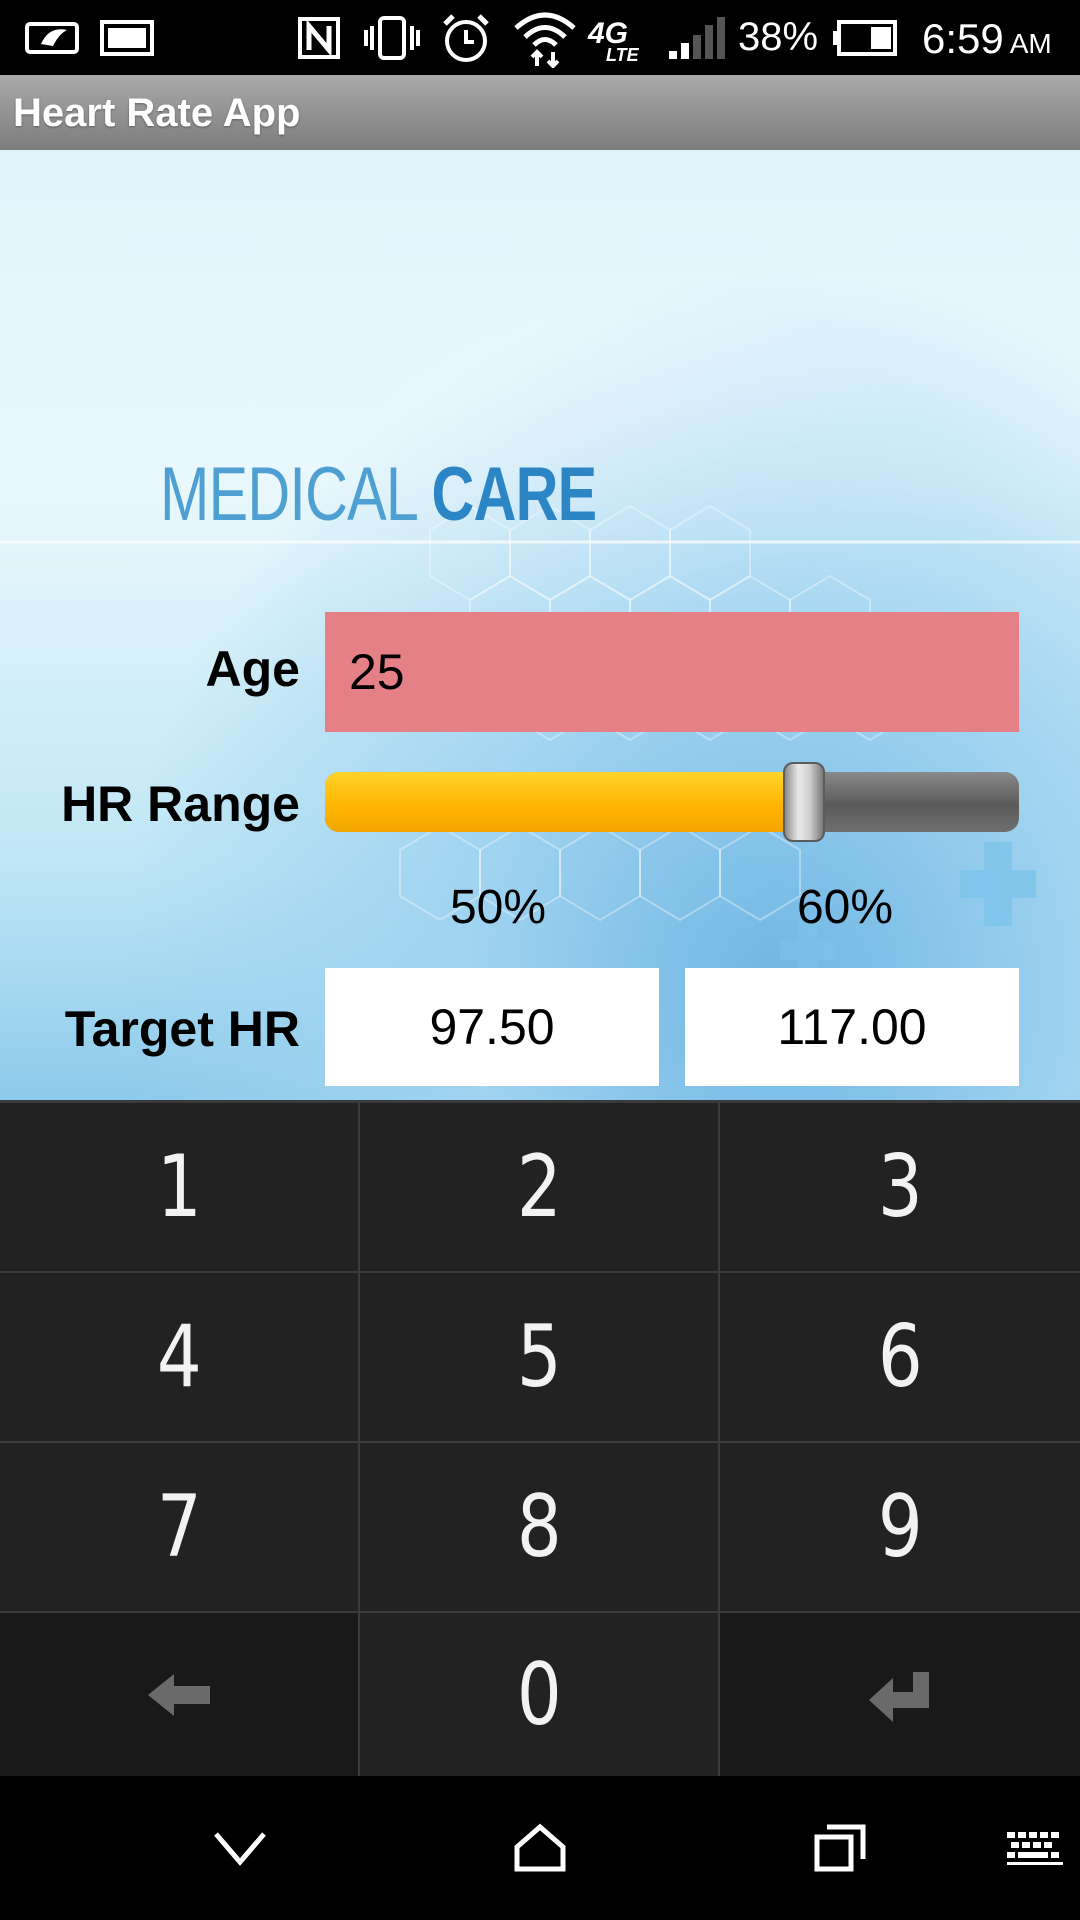 This screenshot has width=1080, height=1920. I want to click on key-4-label: 4, so click(179, 1357).